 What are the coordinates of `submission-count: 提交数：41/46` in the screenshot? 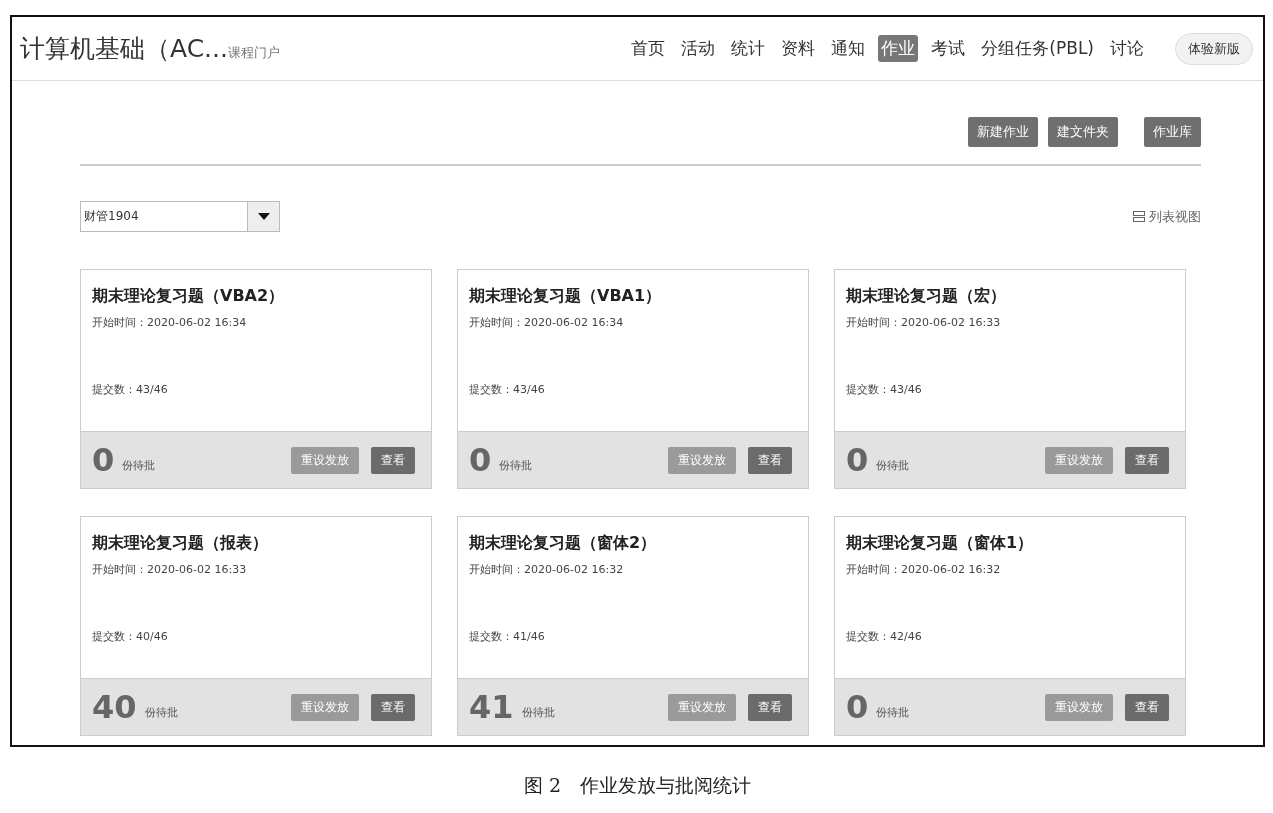 It's located at (507, 636).